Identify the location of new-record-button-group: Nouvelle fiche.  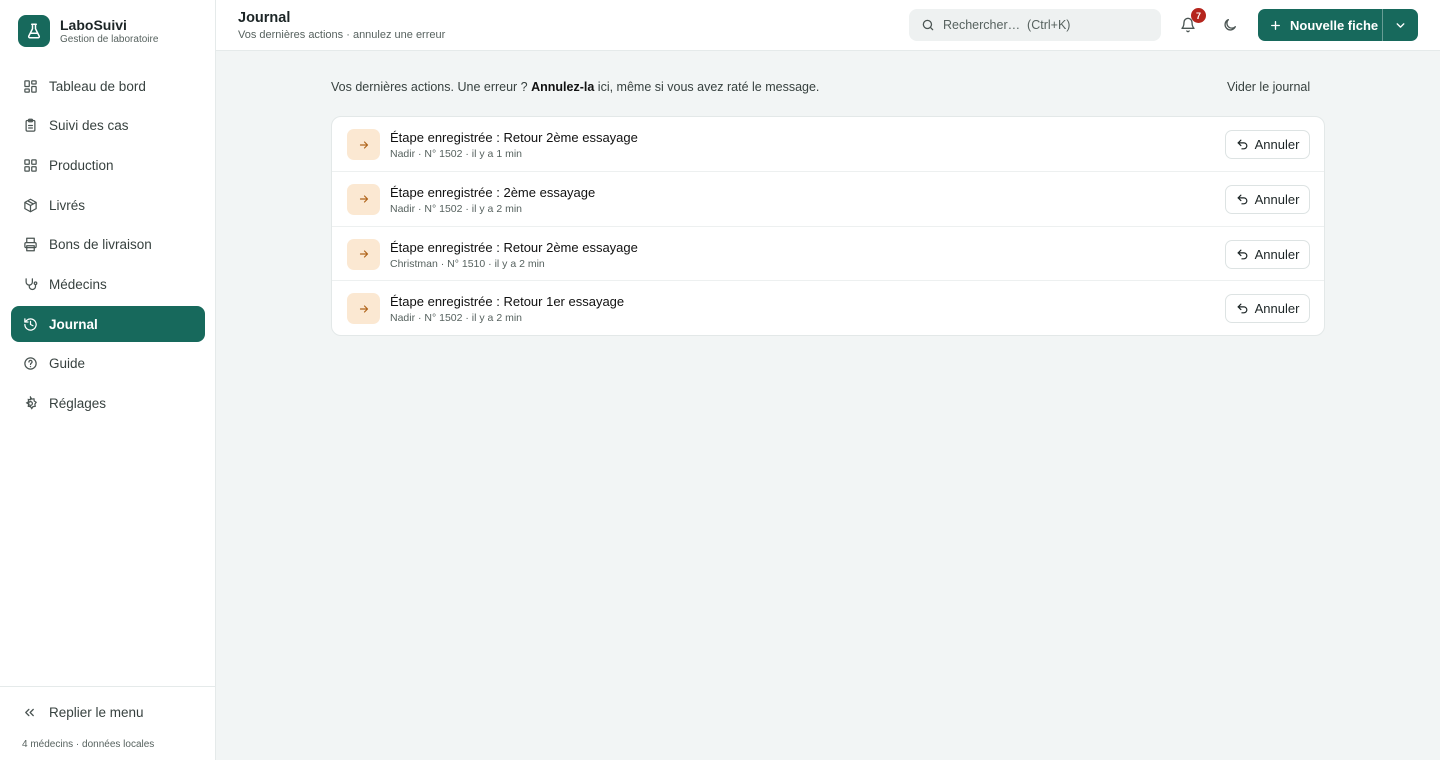
(1338, 25).